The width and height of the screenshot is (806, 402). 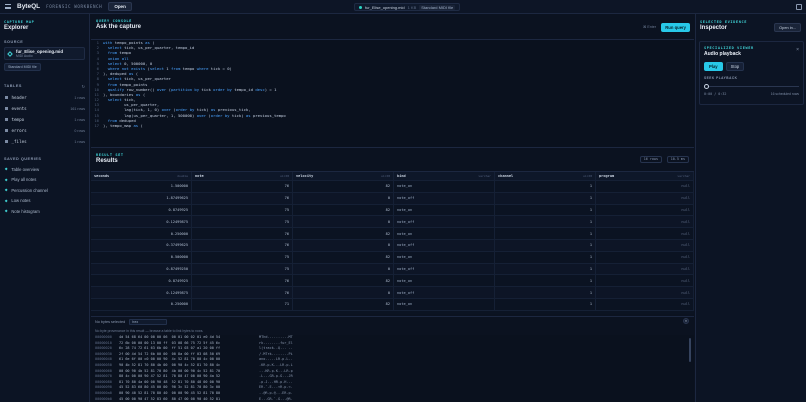 What do you see at coordinates (44, 141) in the screenshot?
I see `table-item-files: _files 1 rows` at bounding box center [44, 141].